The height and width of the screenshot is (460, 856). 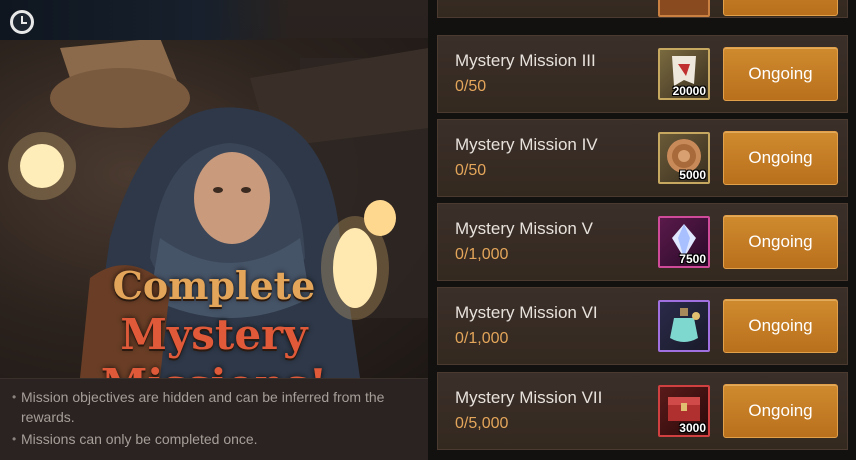 I want to click on potion-icon, so click(x=685, y=325).